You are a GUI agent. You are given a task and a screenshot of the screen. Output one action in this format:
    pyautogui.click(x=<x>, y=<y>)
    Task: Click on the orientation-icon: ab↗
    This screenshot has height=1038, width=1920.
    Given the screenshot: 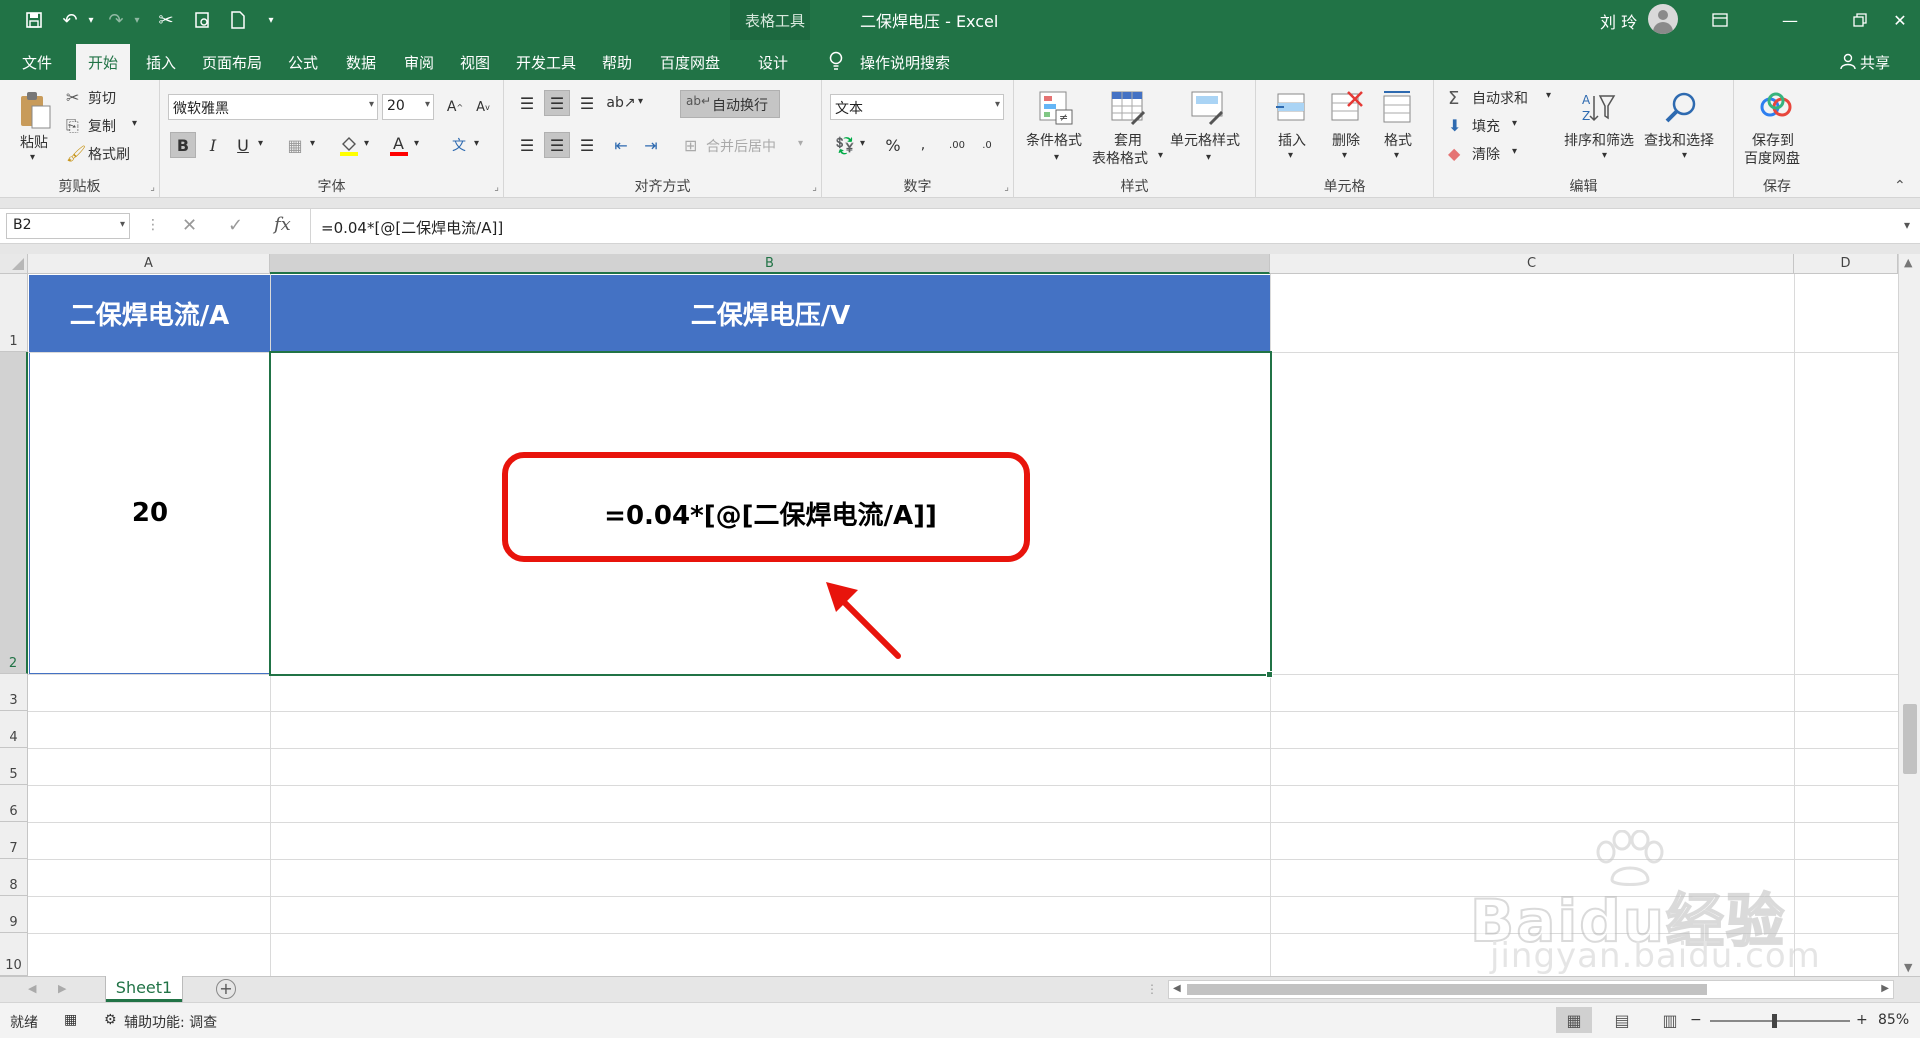 What is the action you would take?
    pyautogui.click(x=620, y=103)
    